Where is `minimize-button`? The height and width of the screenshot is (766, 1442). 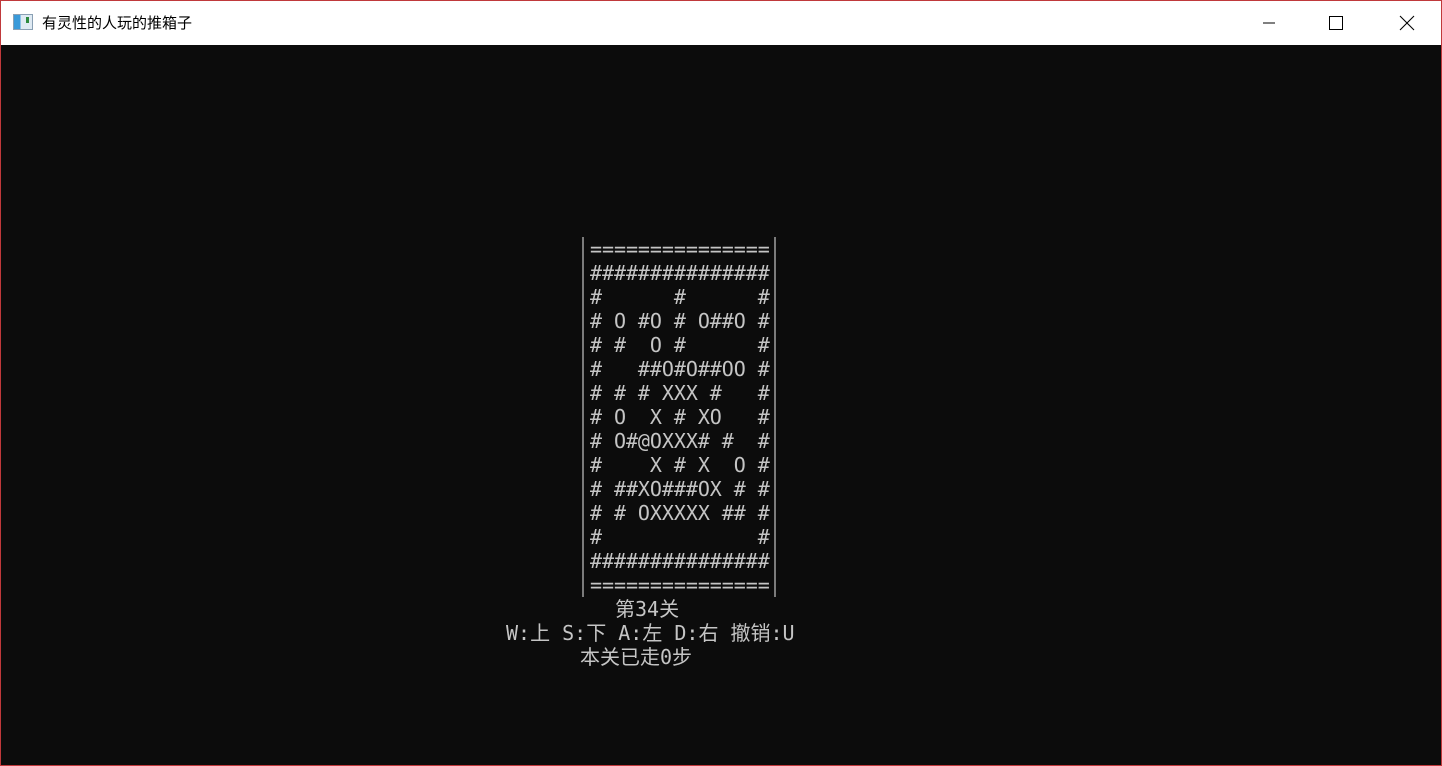 minimize-button is located at coordinates (1269, 23).